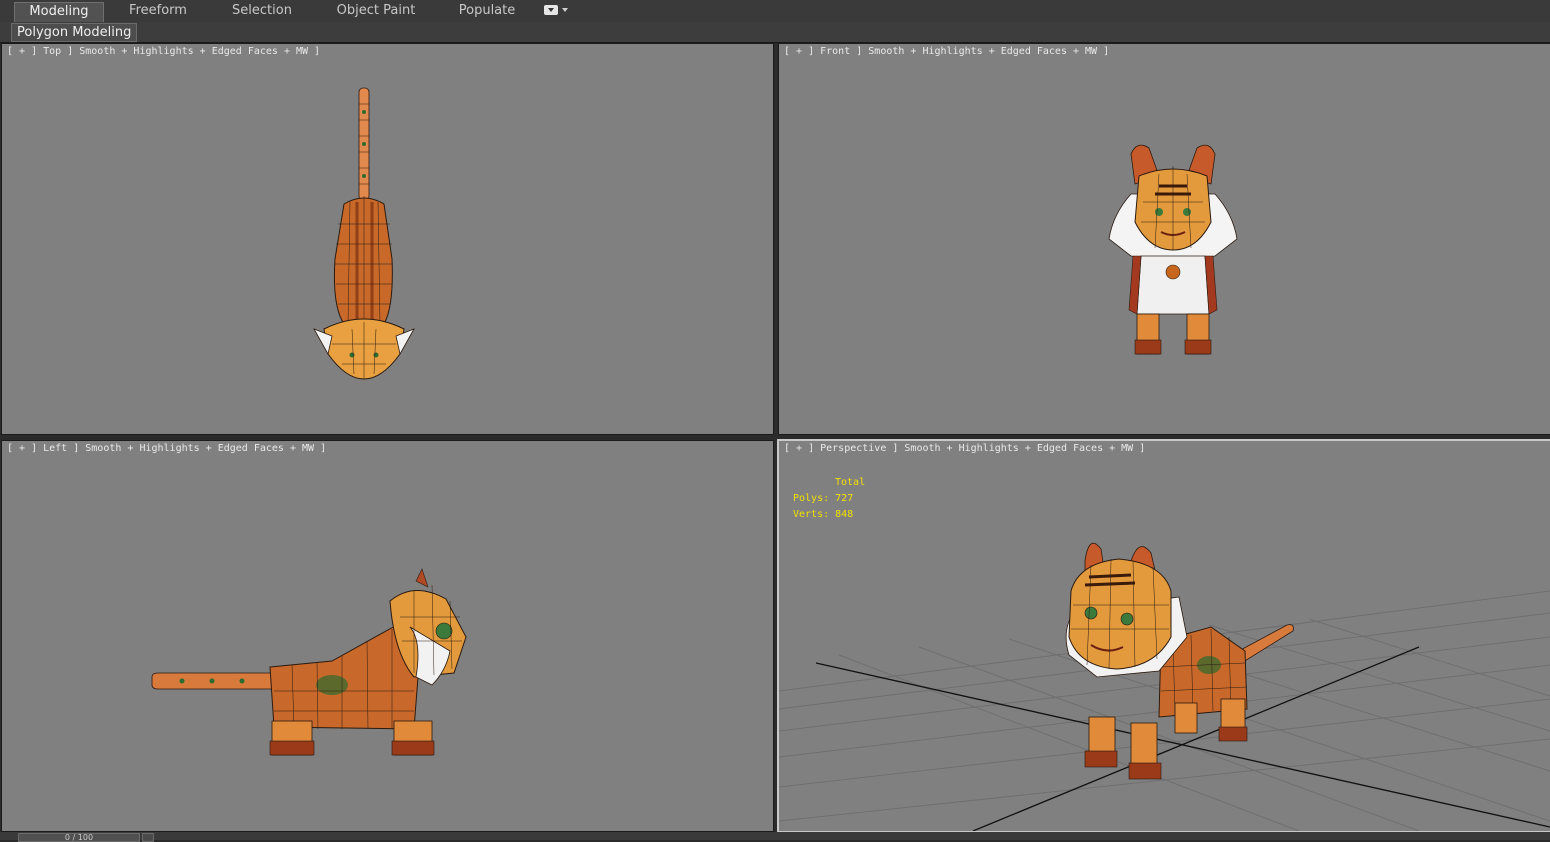  Describe the element at coordinates (551, 10) in the screenshot. I see `ribbon-minimize-icon` at that location.